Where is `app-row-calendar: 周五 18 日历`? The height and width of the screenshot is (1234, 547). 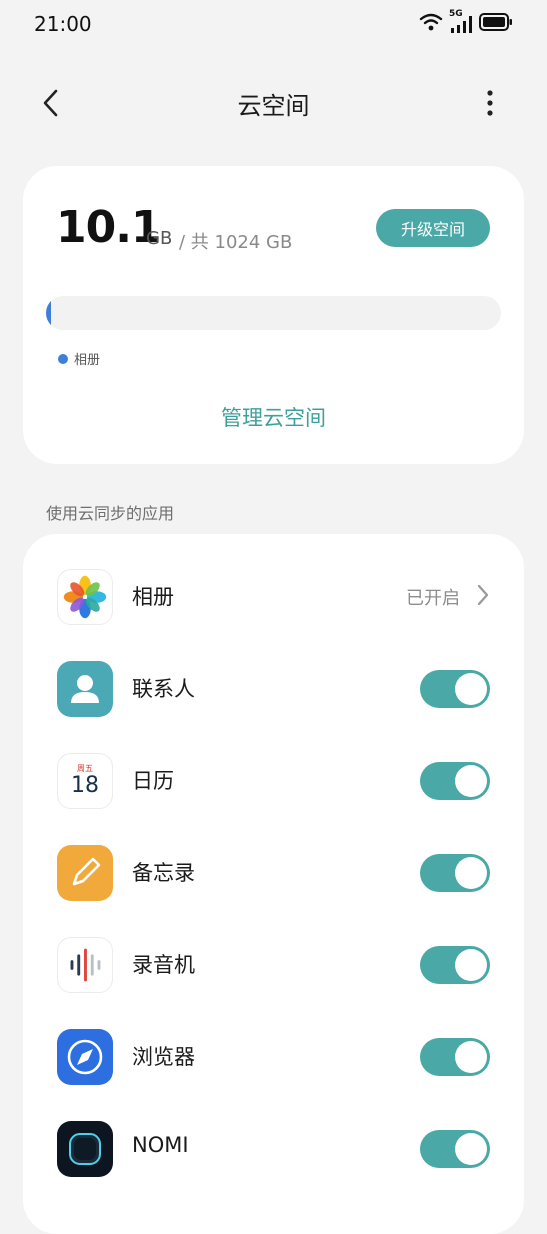 app-row-calendar: 周五 18 日历 is located at coordinates (273, 781).